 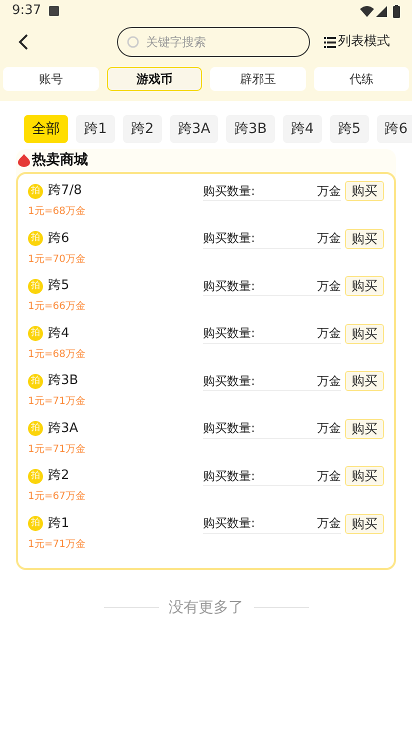 I want to click on section-title: 热卖商城, so click(x=60, y=160).